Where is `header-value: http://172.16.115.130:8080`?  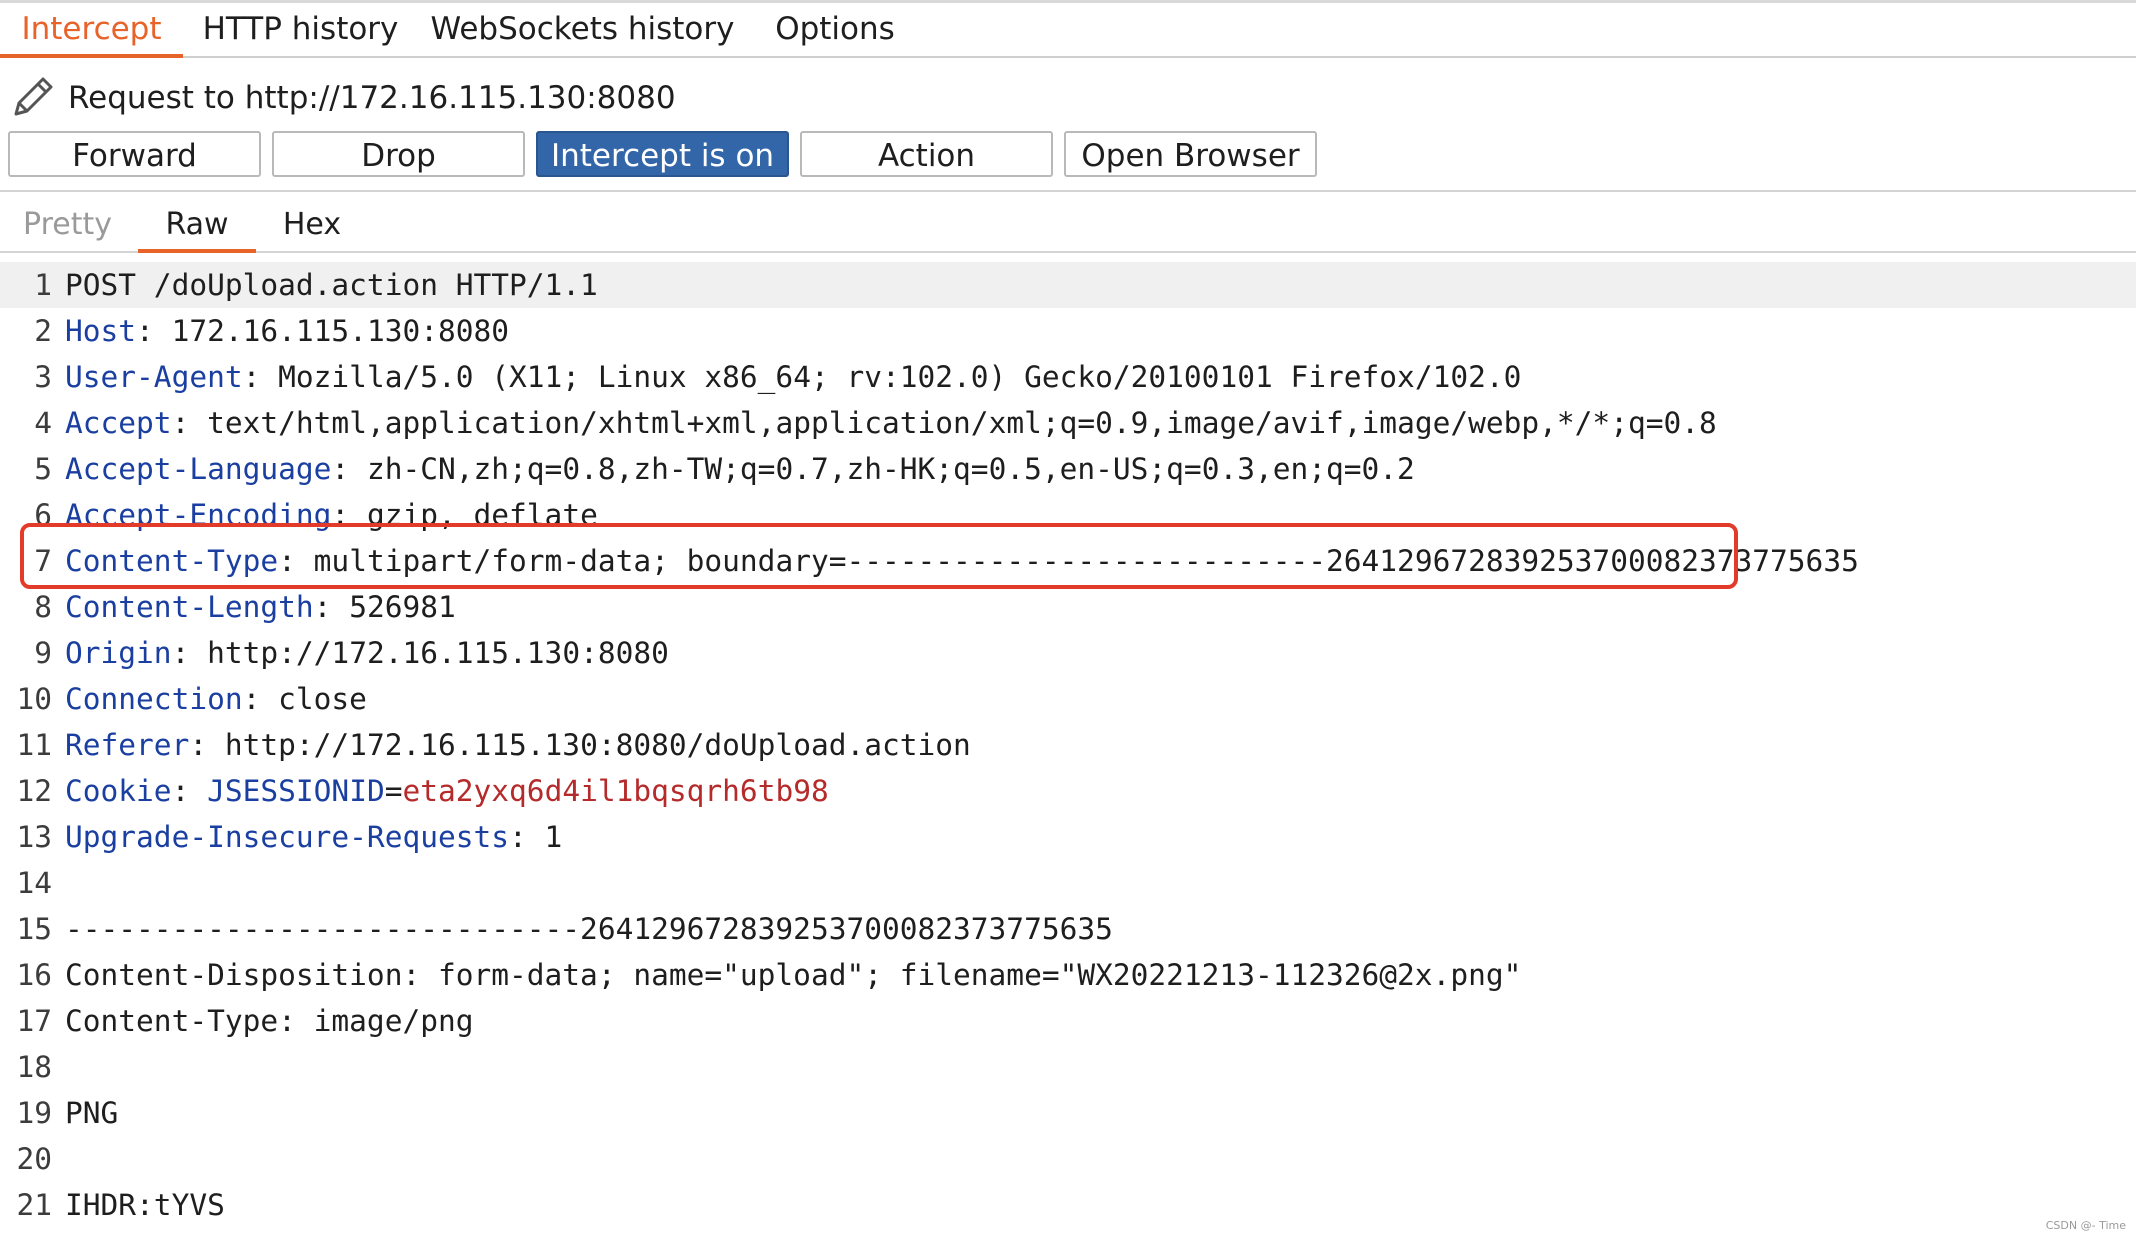
header-value: http://172.16.115.130:8080 is located at coordinates (438, 653).